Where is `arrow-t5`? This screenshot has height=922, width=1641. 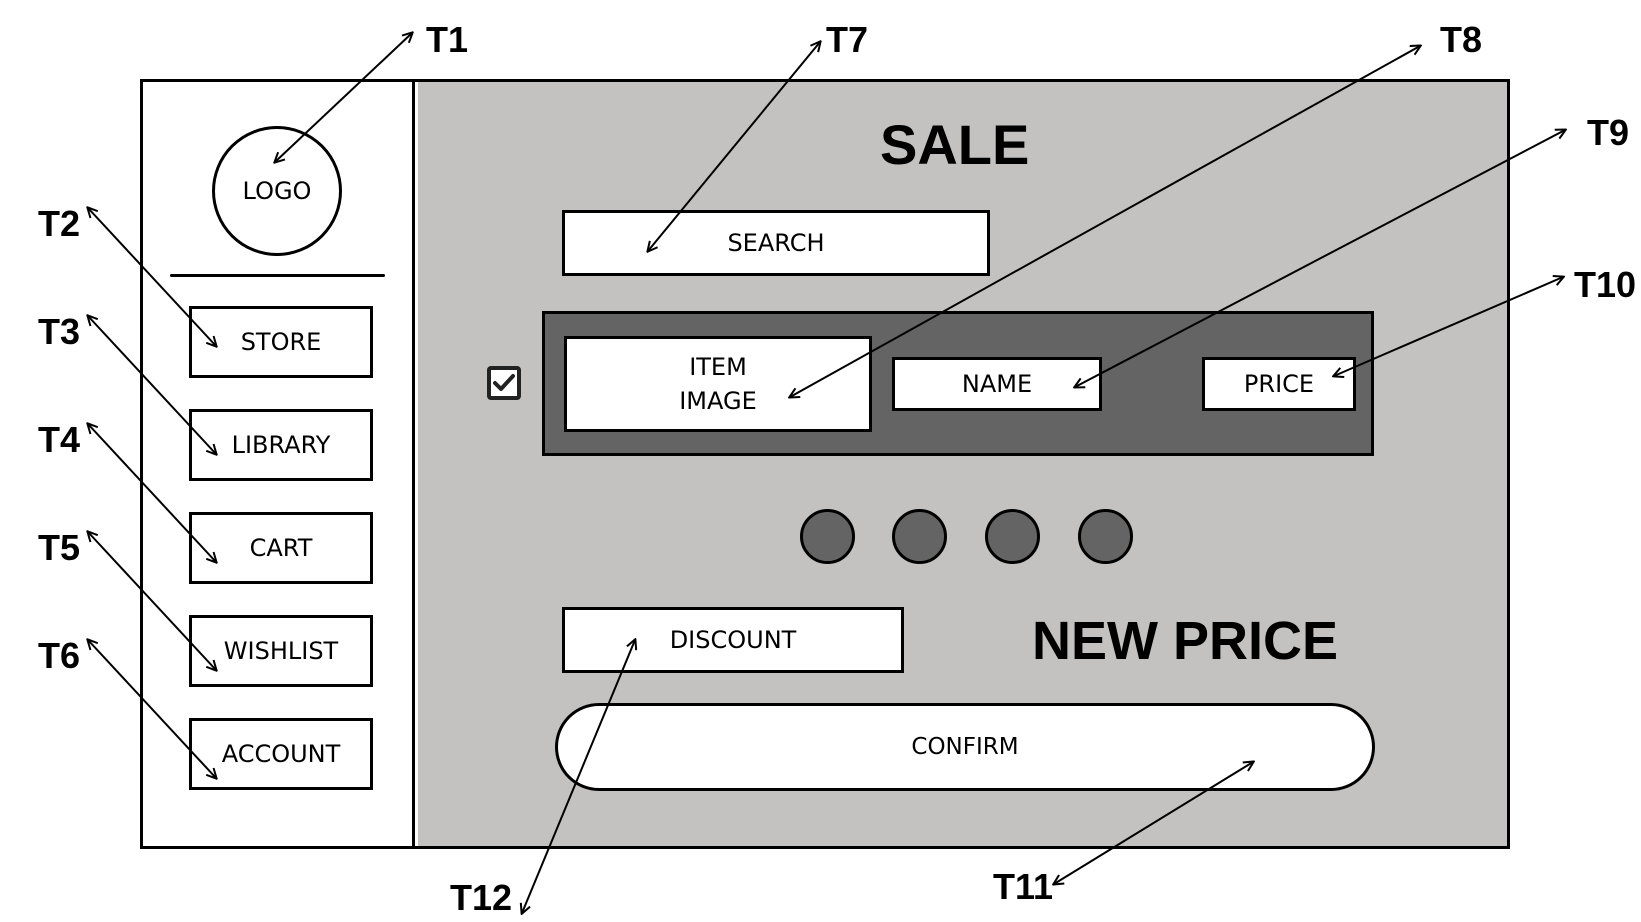
arrow-t5 is located at coordinates (152, 601).